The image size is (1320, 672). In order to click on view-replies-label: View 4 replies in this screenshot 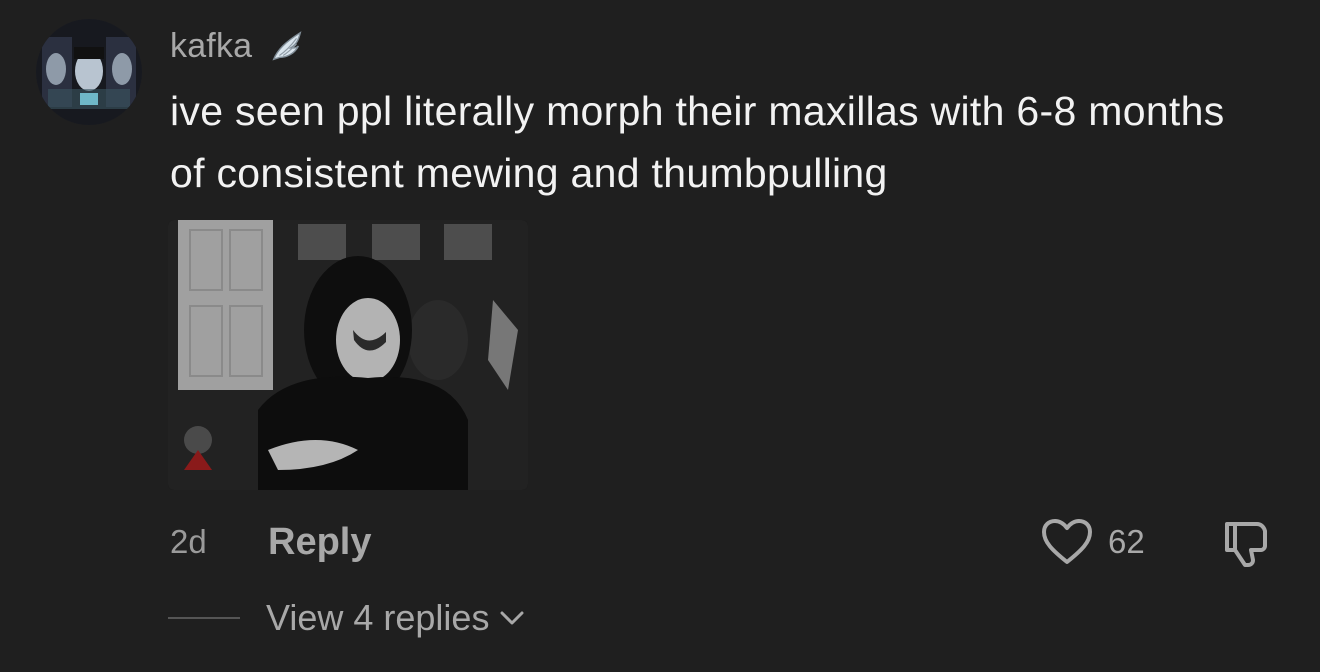, I will do `click(378, 617)`.